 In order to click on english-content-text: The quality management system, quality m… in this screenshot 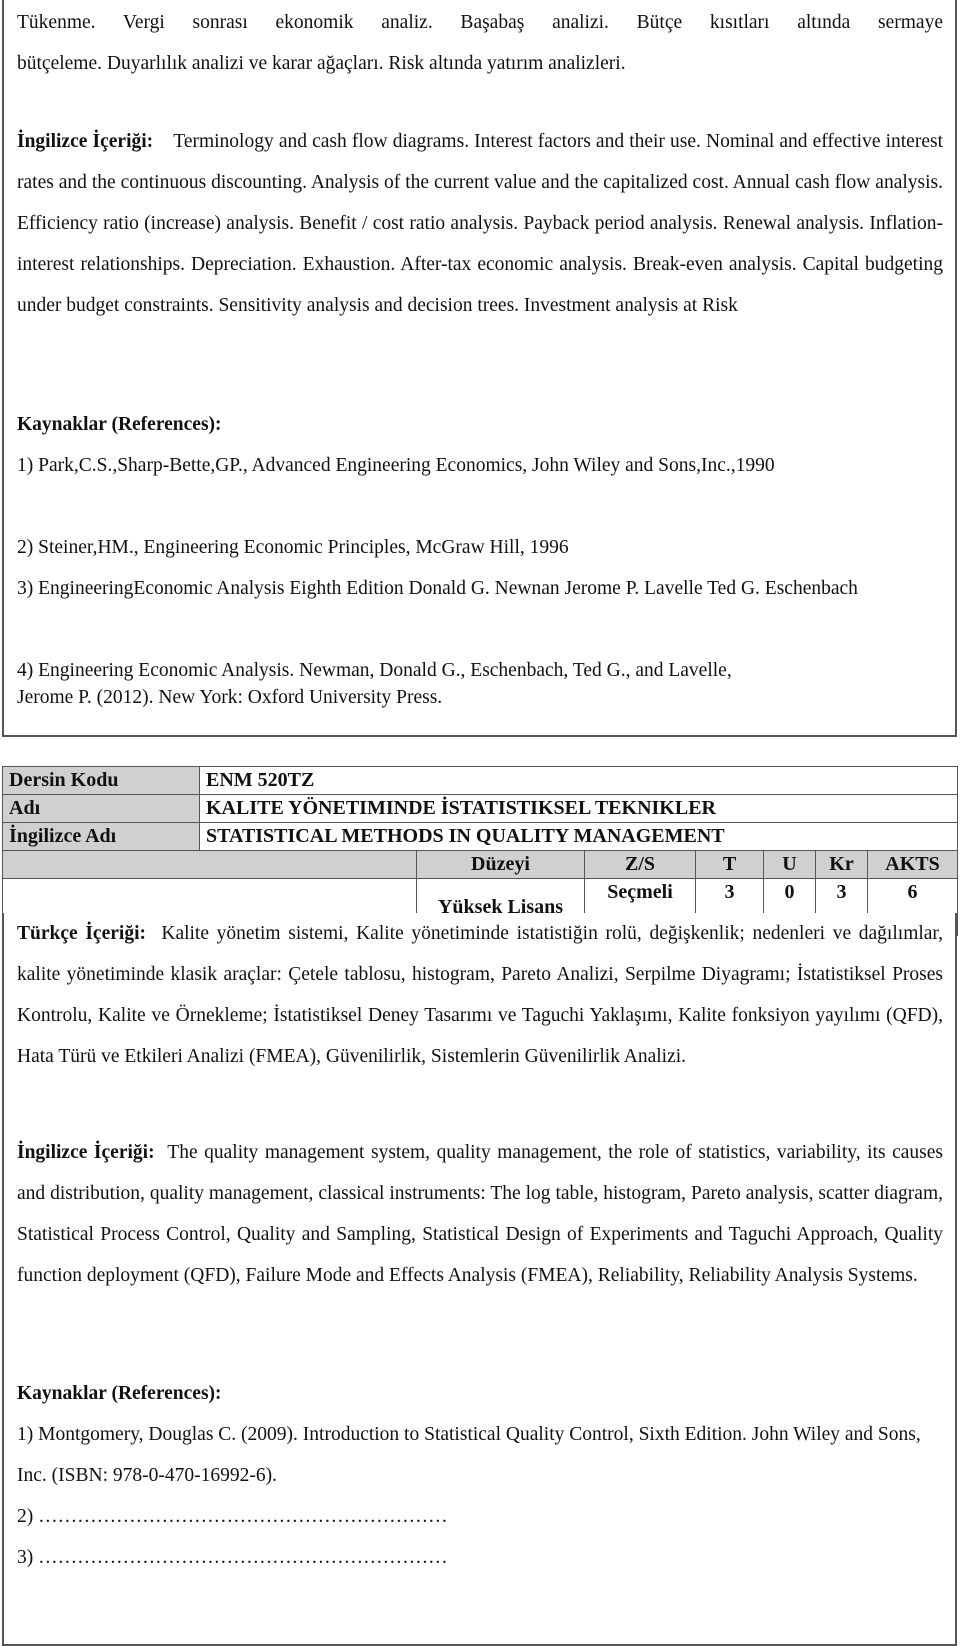, I will do `click(480, 1214)`.